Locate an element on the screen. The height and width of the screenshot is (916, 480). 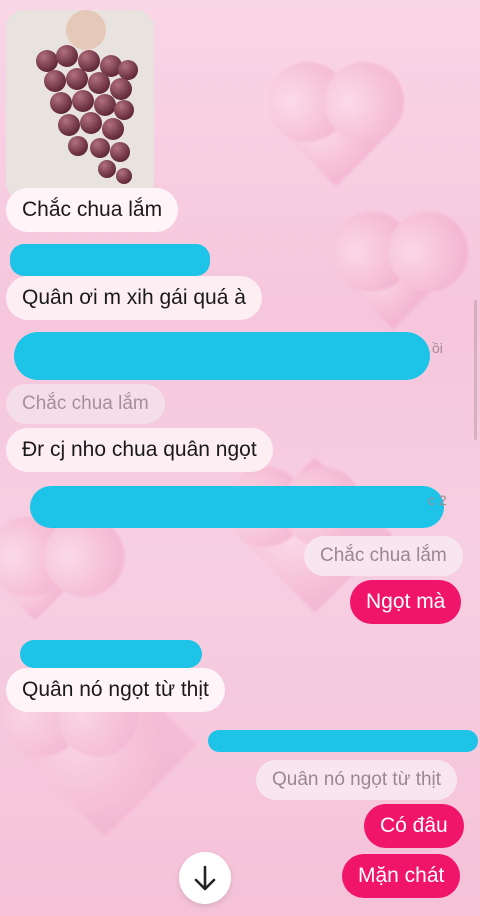
hand-shape is located at coordinates (86, 30).